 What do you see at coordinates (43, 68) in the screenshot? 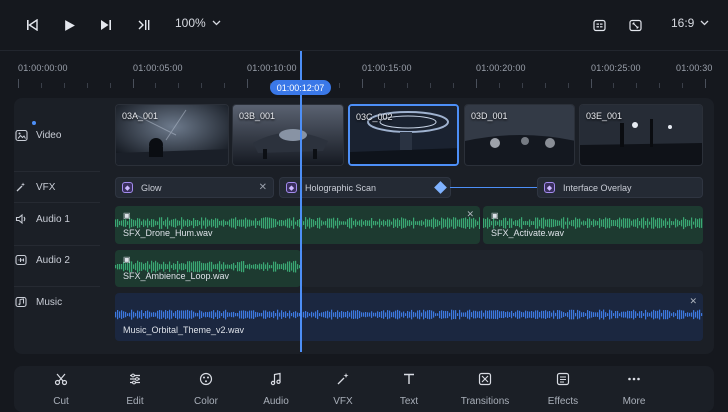
I see `ruler-timecode: 01:00:00:00` at bounding box center [43, 68].